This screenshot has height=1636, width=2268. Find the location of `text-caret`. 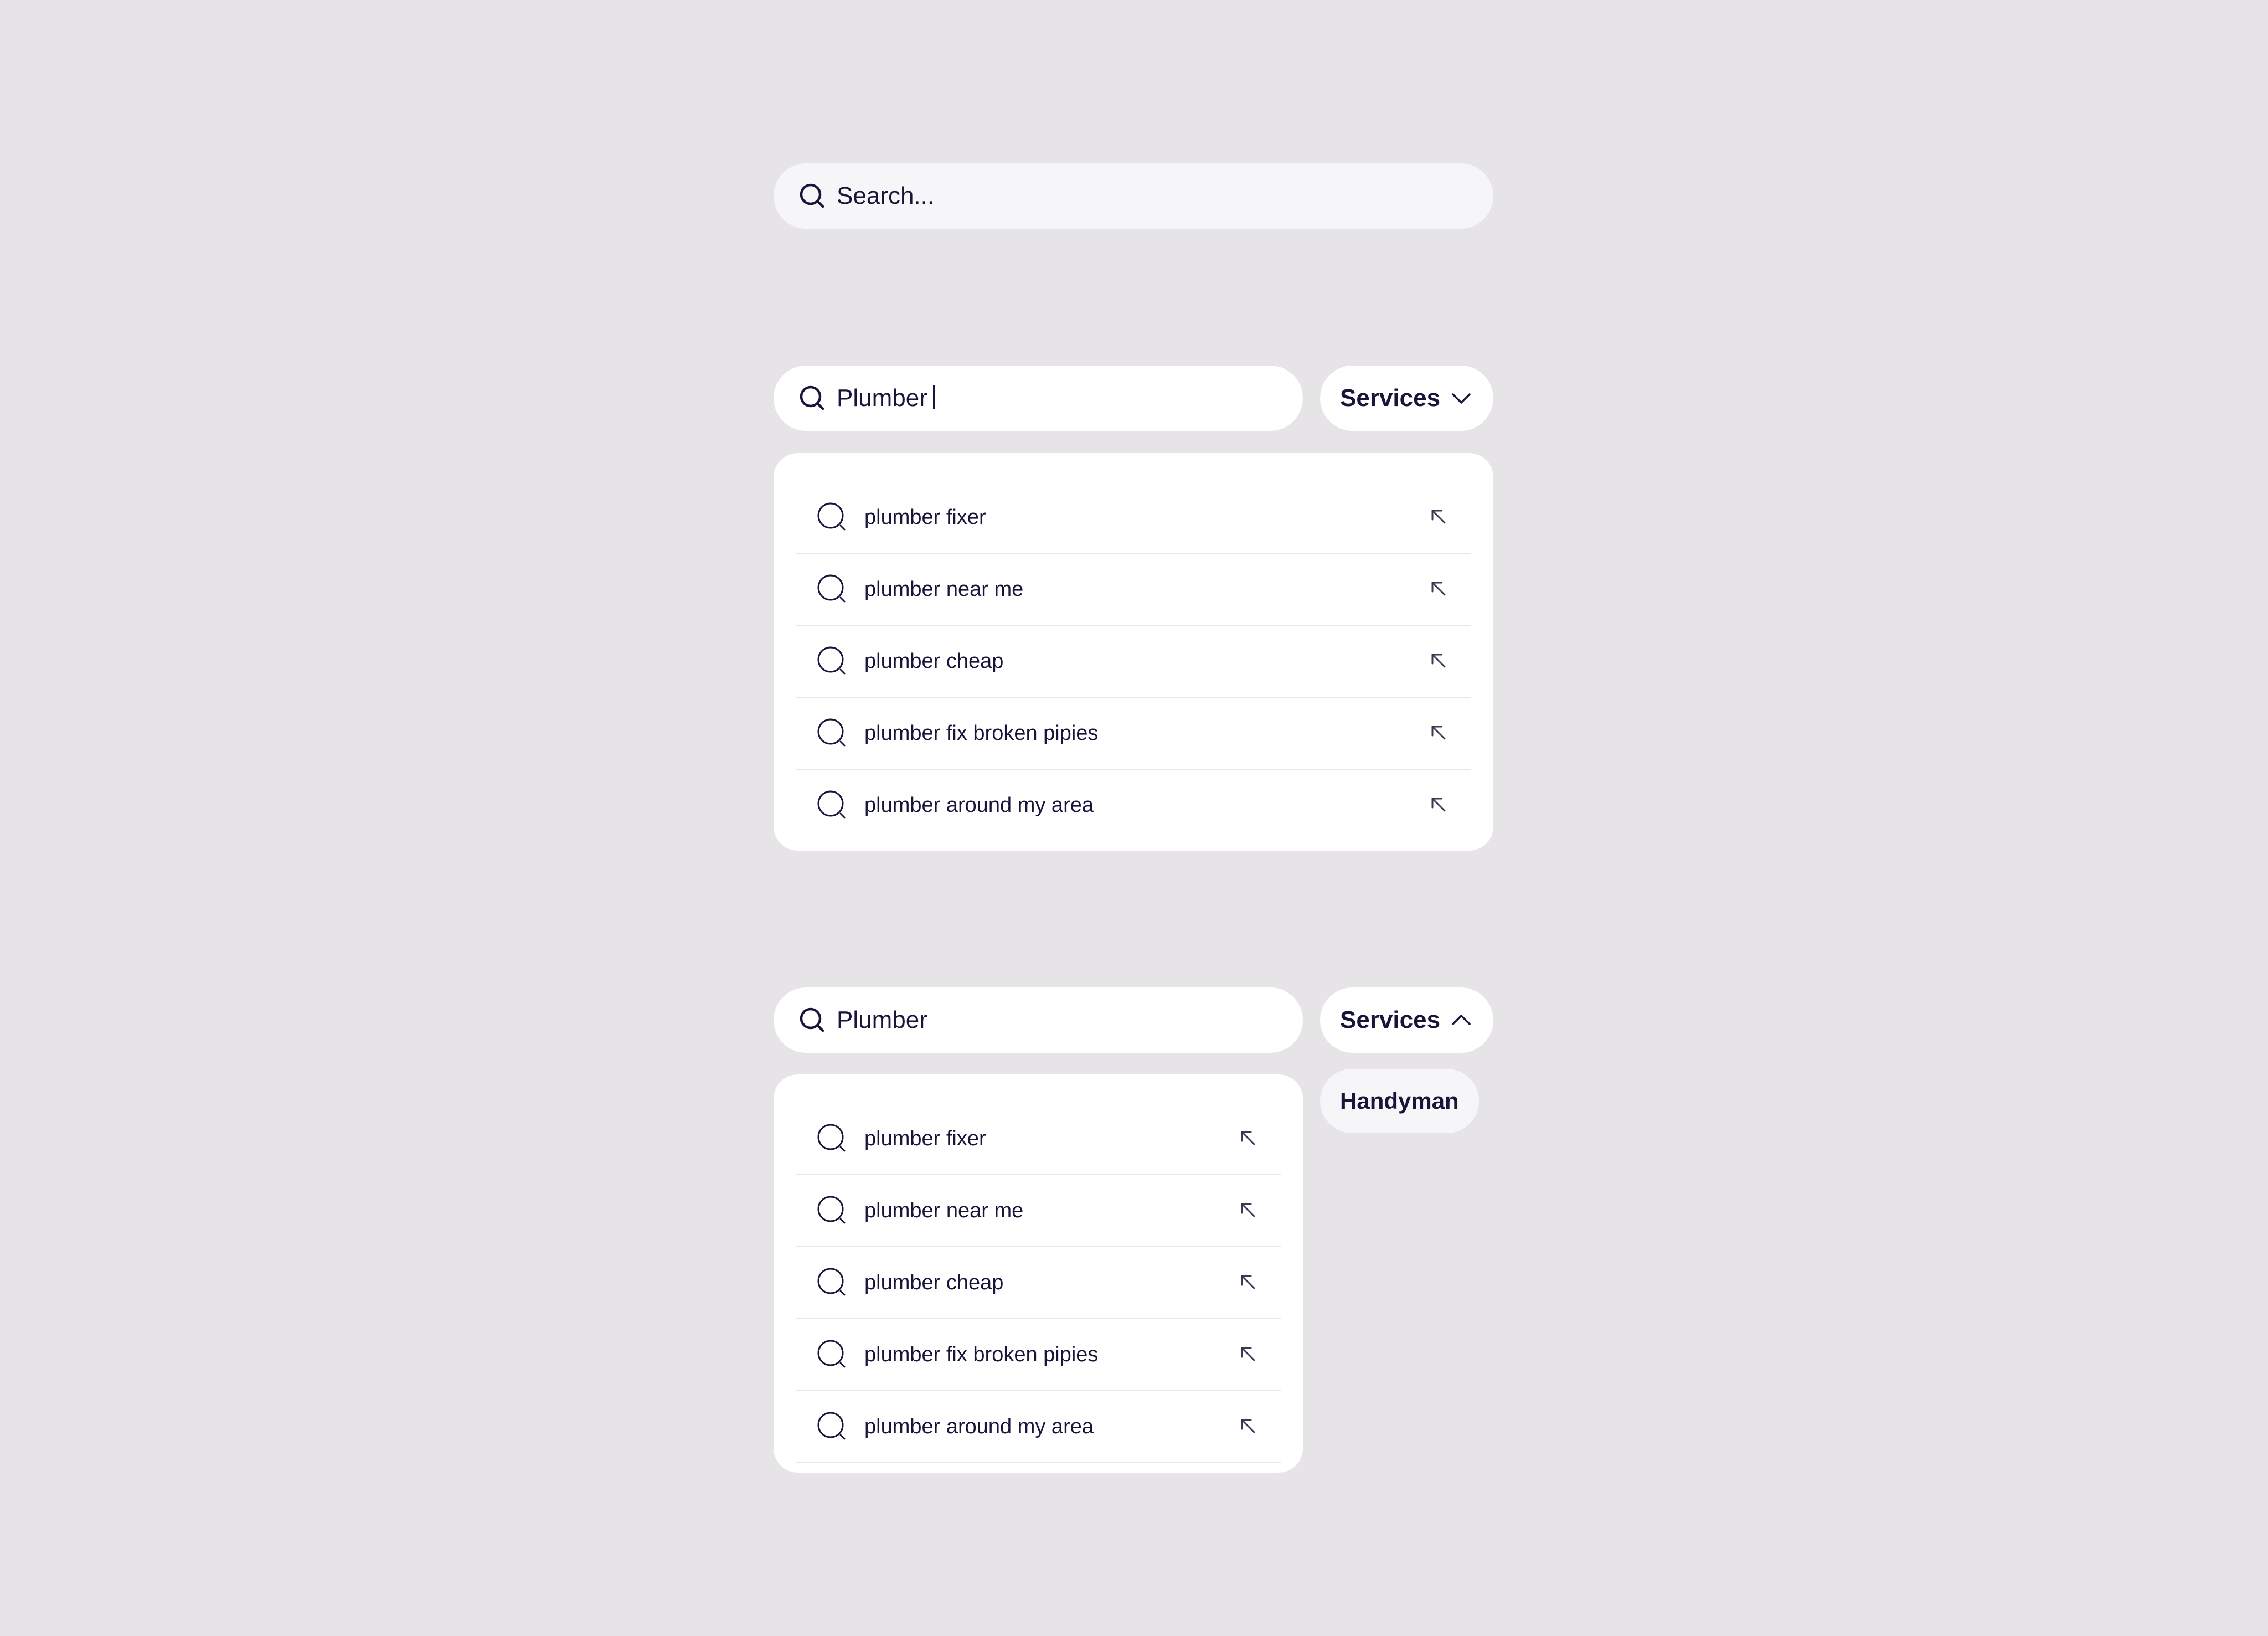

text-caret is located at coordinates (933, 397).